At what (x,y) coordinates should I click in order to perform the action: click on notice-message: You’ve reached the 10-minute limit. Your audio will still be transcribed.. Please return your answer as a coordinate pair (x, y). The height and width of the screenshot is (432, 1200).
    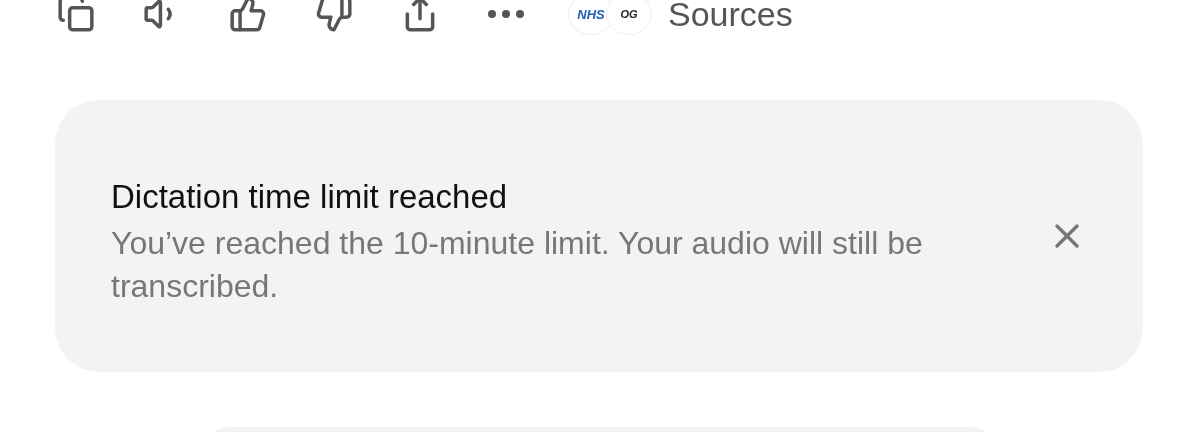
    Looking at the image, I should click on (517, 264).